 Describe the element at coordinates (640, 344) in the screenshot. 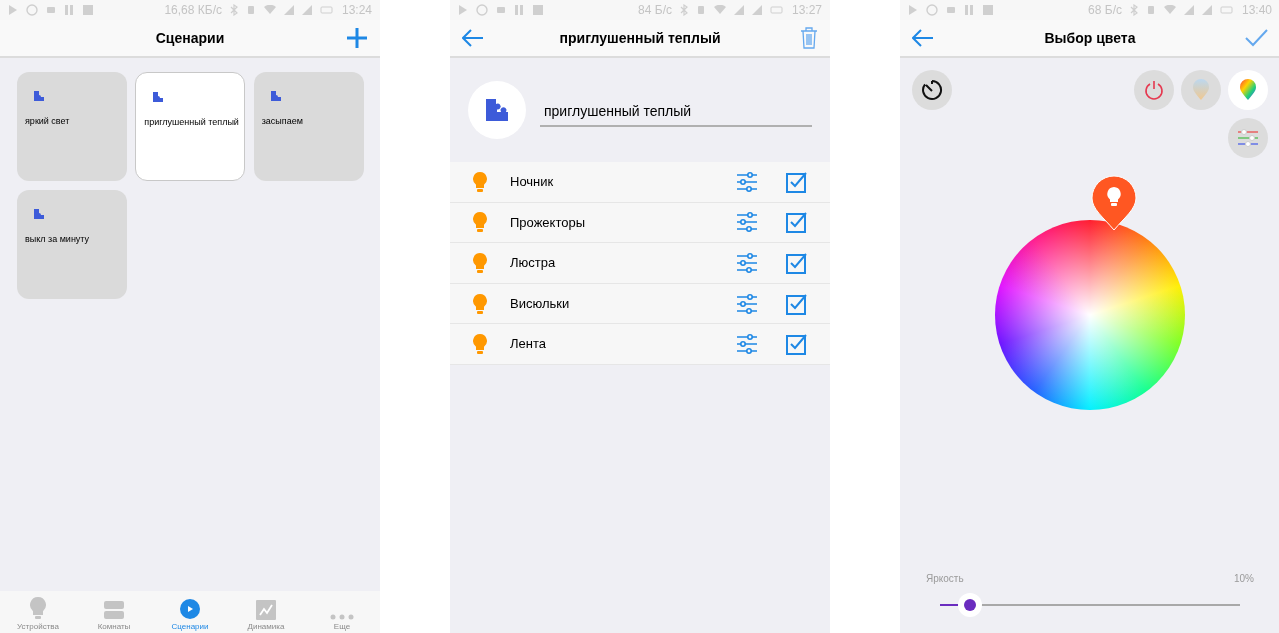

I see `device-row: Лента` at that location.